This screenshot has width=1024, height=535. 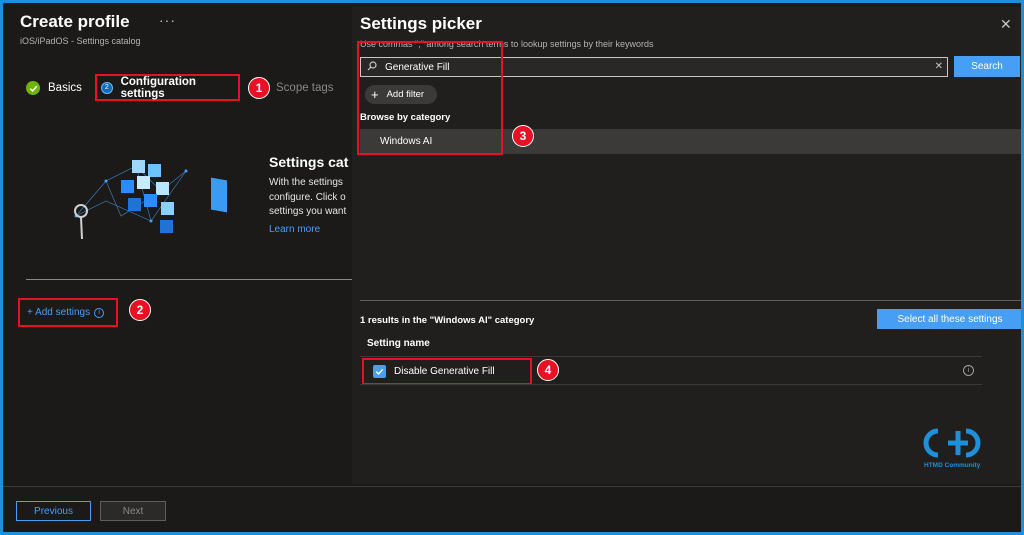 I want to click on column-header-setting-name: Setting name, so click(x=398, y=343).